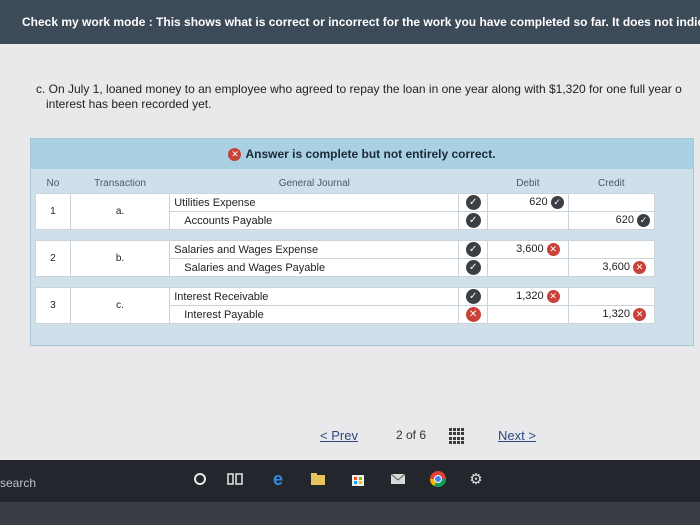 This screenshot has height=525, width=700. Describe the element at coordinates (120, 305) in the screenshot. I see `entry-transaction: c.` at that location.